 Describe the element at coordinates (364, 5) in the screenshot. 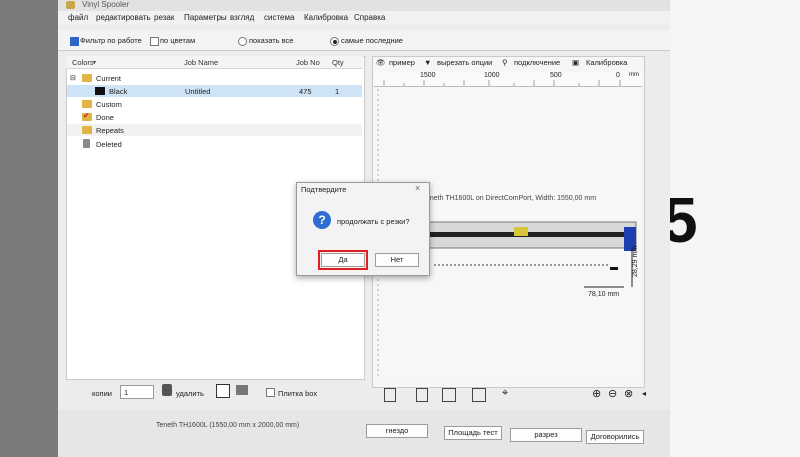

I see `title-bar` at that location.